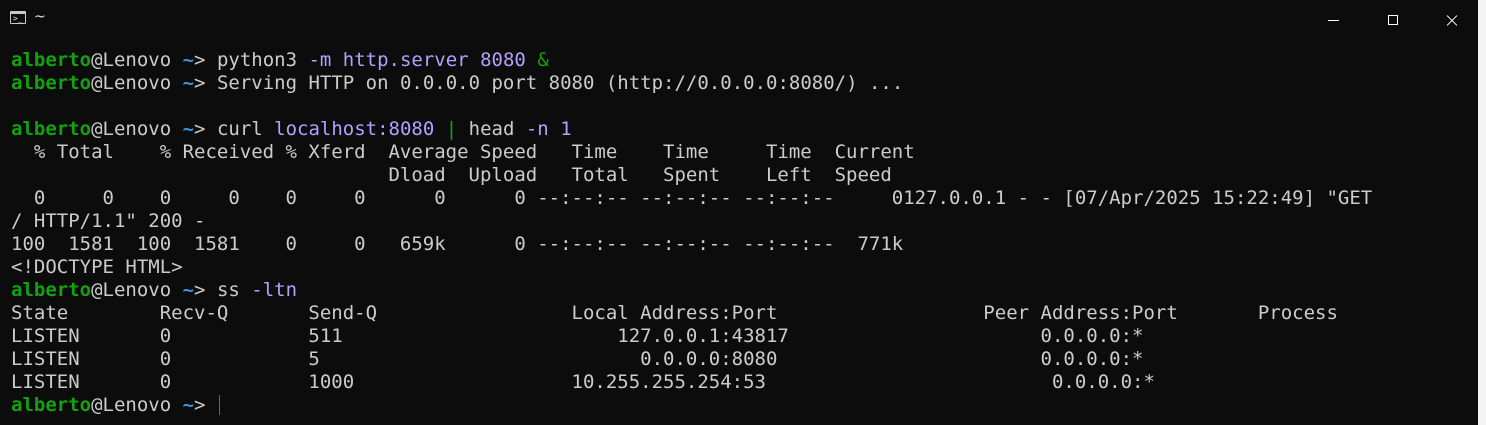 The height and width of the screenshot is (425, 1486). I want to click on output-line: LISTEN 0 5 0.0.0.0:8080 0.0.0.0:*, so click(577, 359).